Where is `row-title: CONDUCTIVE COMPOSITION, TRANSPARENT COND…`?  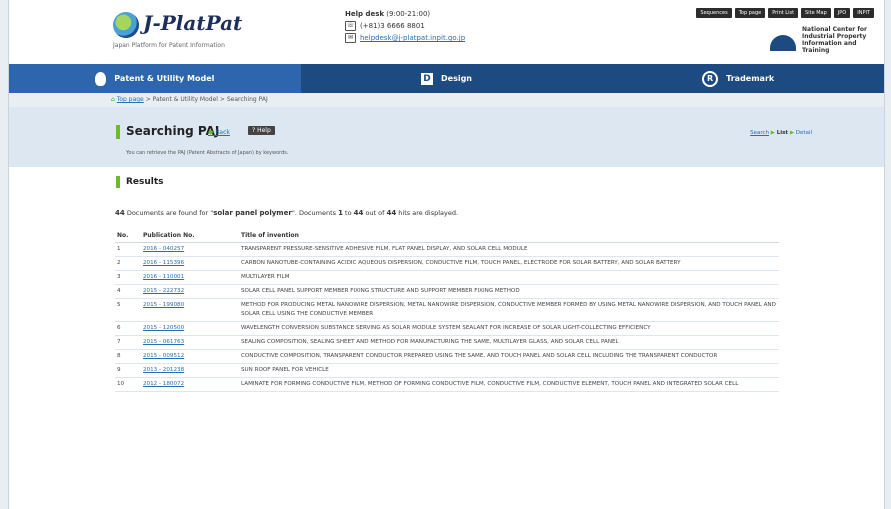
row-title: CONDUCTIVE COMPOSITION, TRANSPARENT COND… is located at coordinates (509, 356).